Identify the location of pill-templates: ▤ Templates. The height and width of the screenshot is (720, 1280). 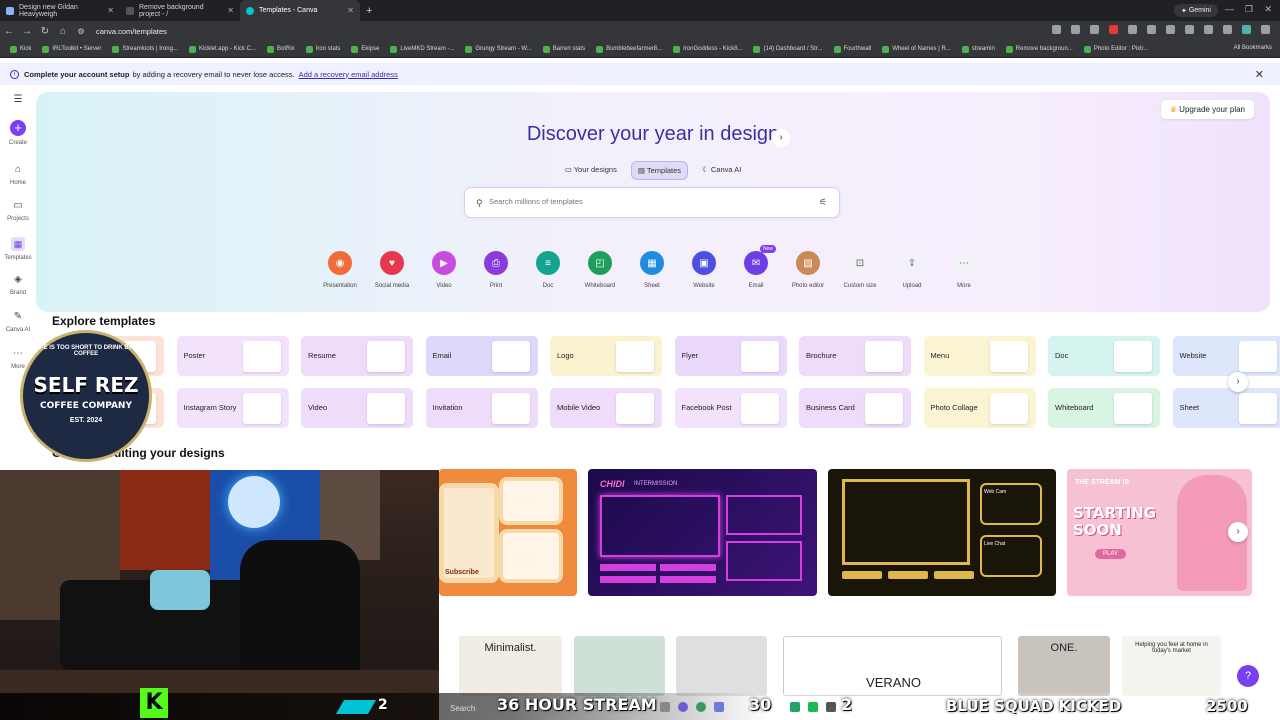
(659, 170).